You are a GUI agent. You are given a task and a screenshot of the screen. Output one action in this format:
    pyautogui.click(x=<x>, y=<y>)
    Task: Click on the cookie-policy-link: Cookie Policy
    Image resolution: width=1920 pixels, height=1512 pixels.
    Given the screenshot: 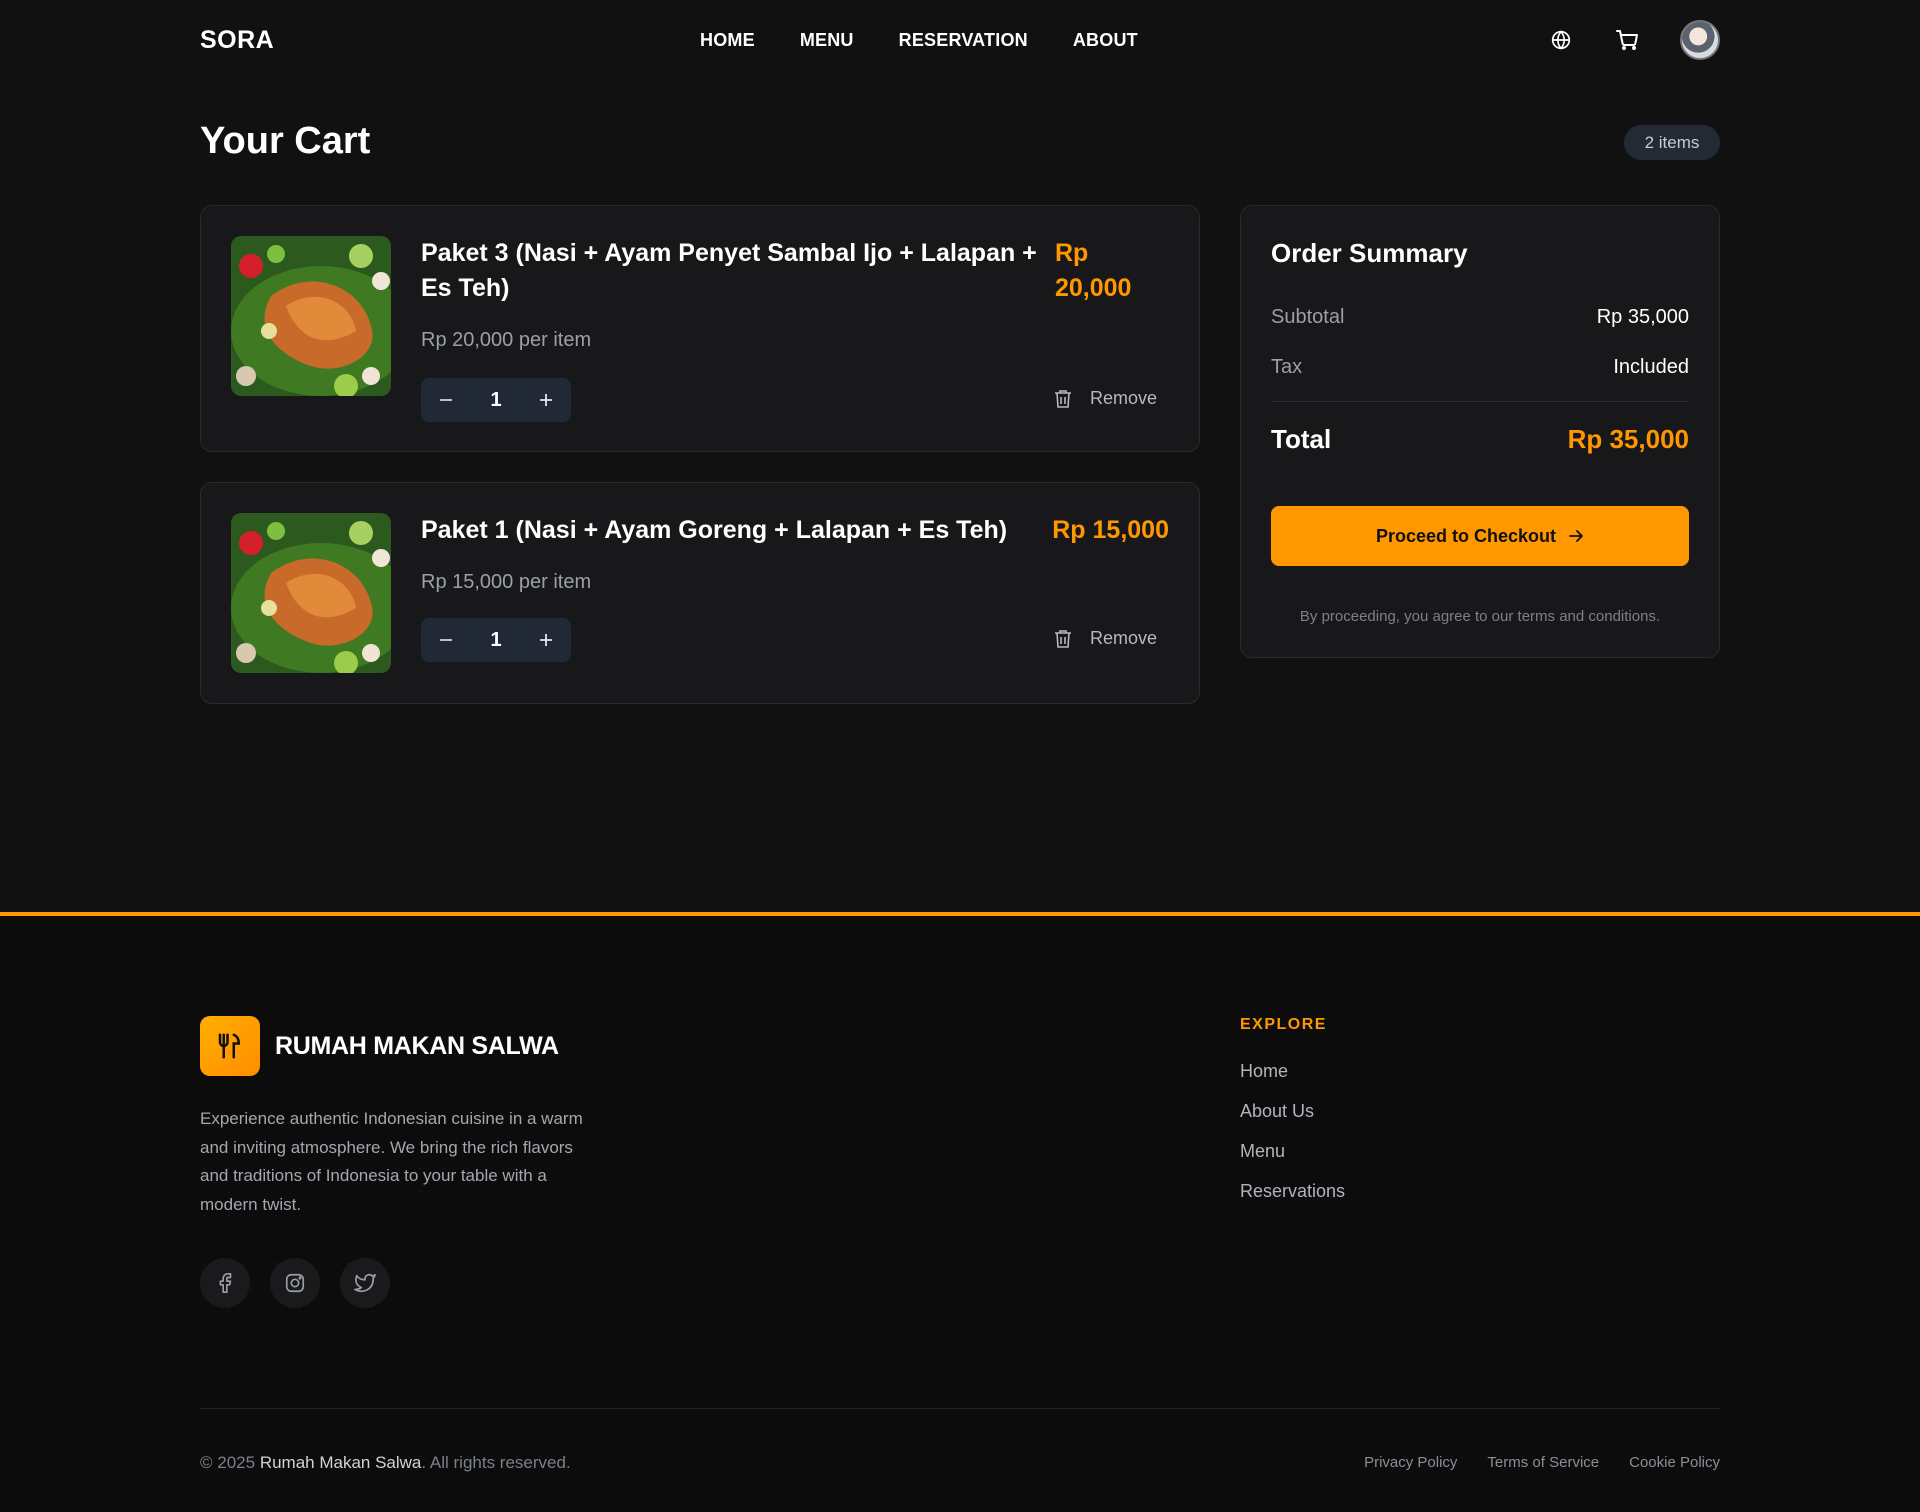 What is the action you would take?
    pyautogui.click(x=1674, y=1462)
    